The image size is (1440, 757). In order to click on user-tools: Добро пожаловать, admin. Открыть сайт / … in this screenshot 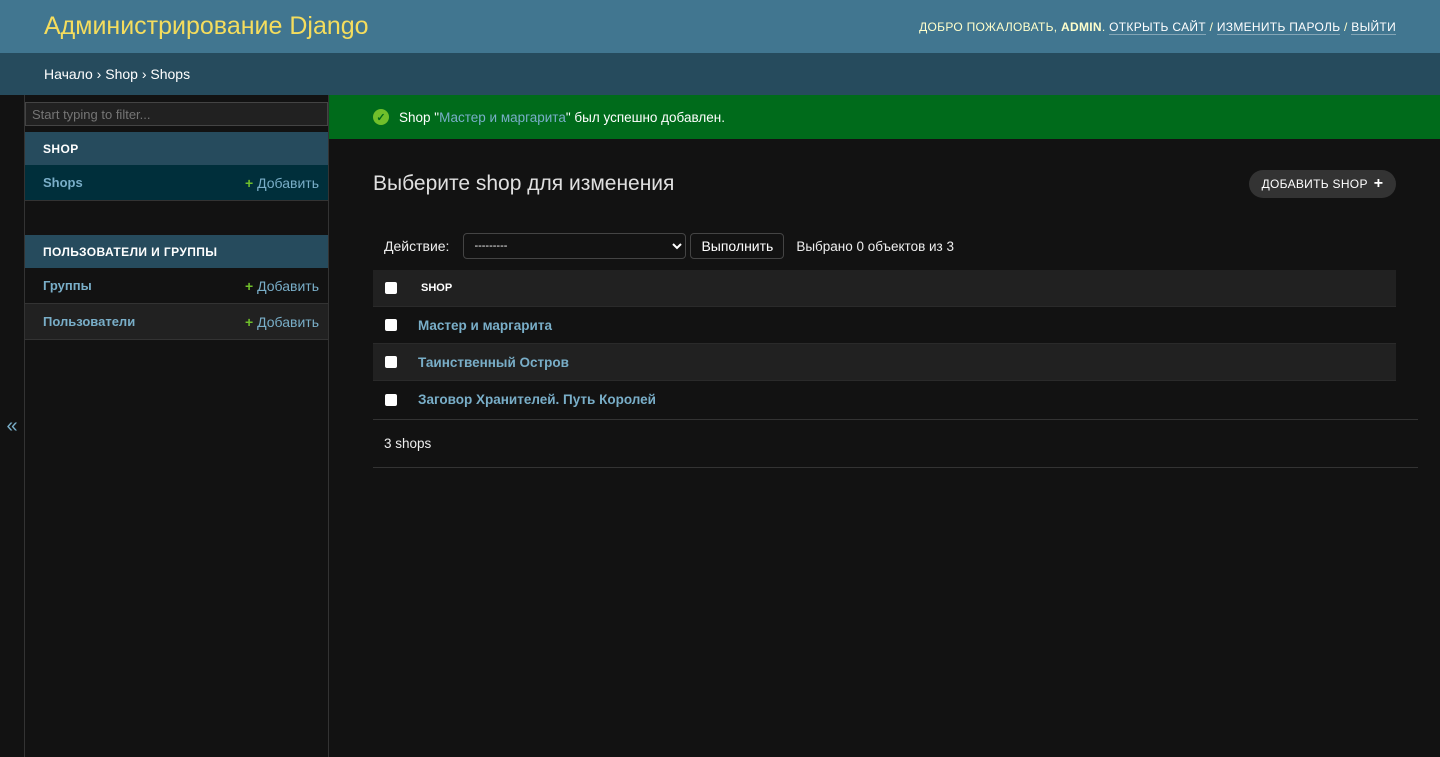, I will do `click(1157, 27)`.